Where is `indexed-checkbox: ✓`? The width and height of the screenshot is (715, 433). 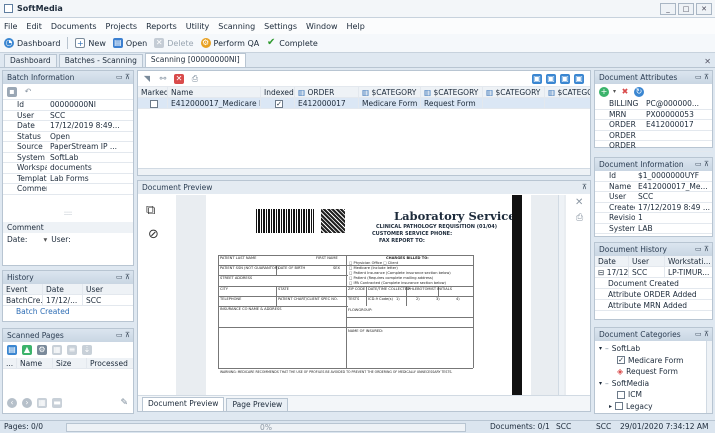
indexed-checkbox: ✓ is located at coordinates (279, 104).